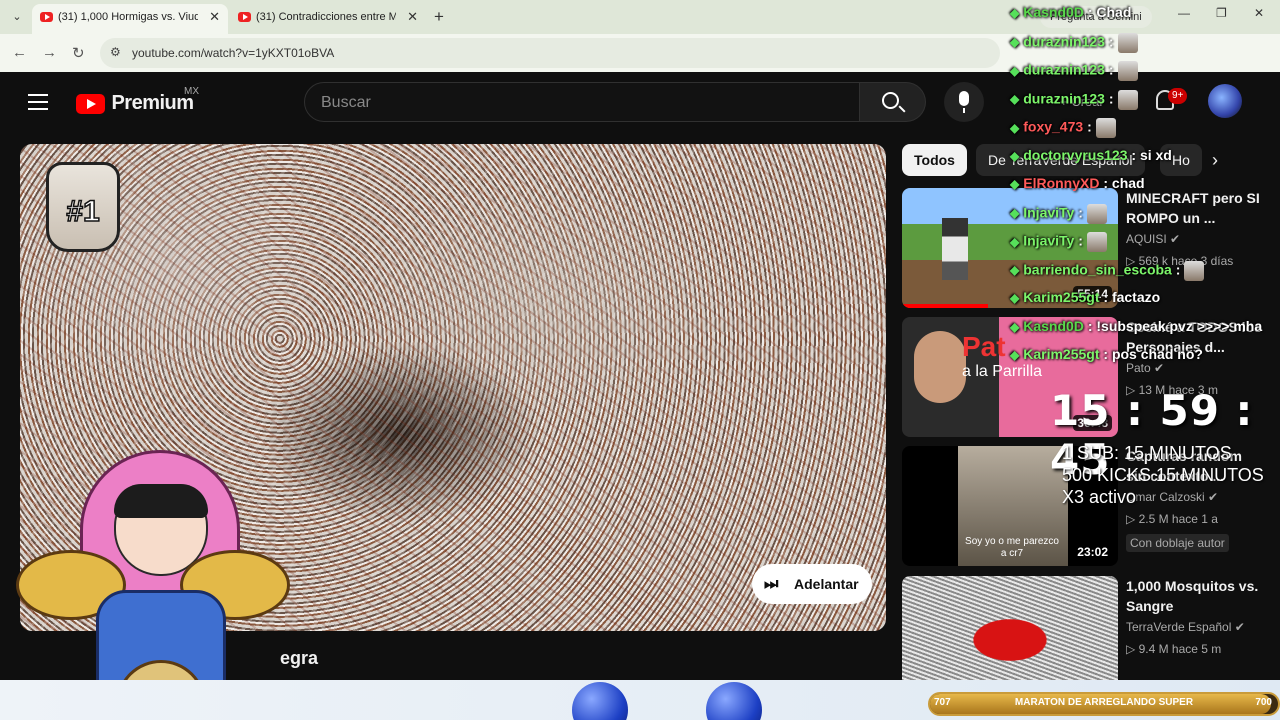 The width and height of the screenshot is (1280, 720). I want to click on chat-message: ◆ Kasnd0D : !subspeak pvz >>>> mha, so click(1136, 326).